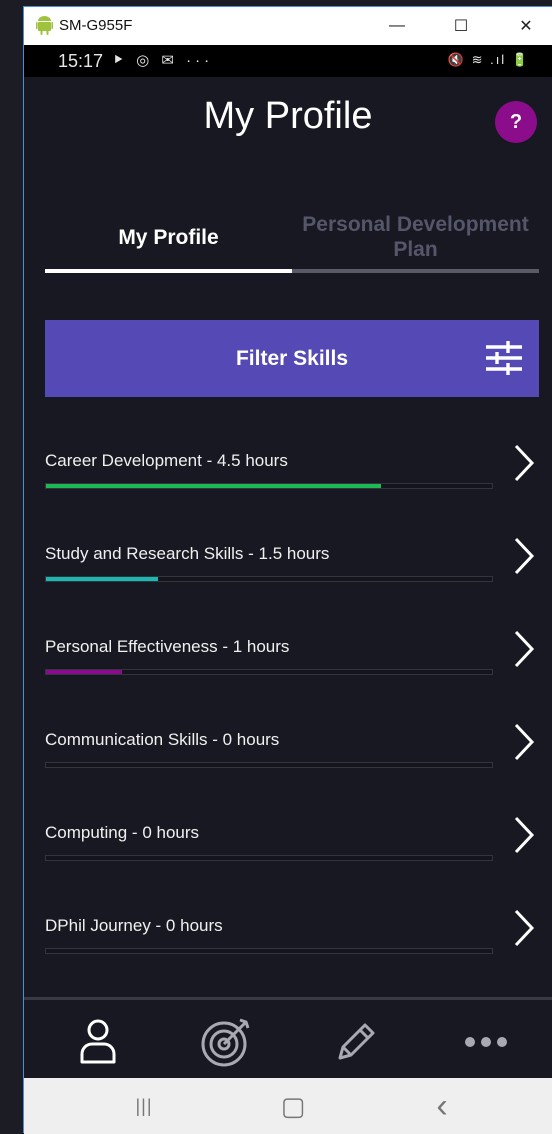 The image size is (552, 1134). Describe the element at coordinates (168, 237) in the screenshot. I see `tab-my-profile: My Profile` at that location.